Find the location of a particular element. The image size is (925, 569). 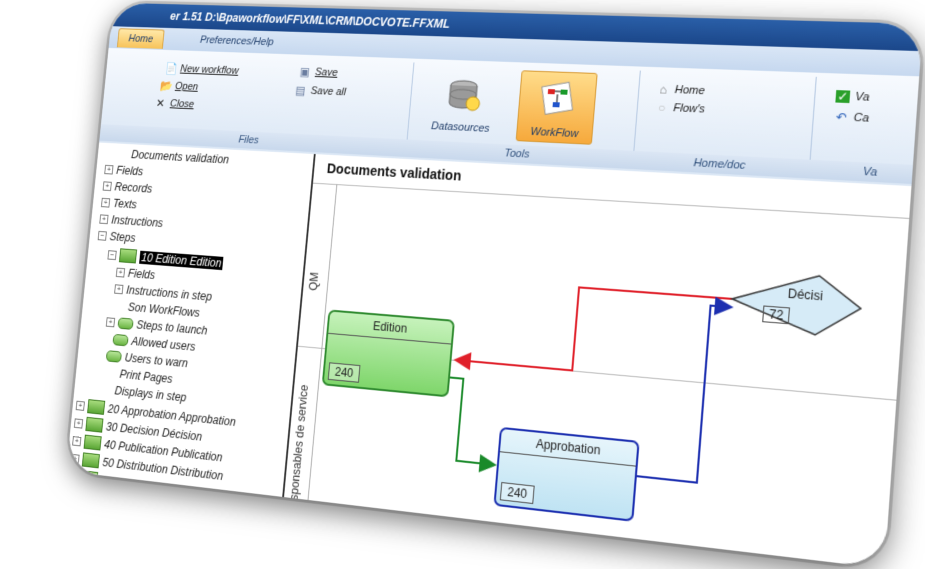

tree-item-texts: + Texts is located at coordinates (119, 204).